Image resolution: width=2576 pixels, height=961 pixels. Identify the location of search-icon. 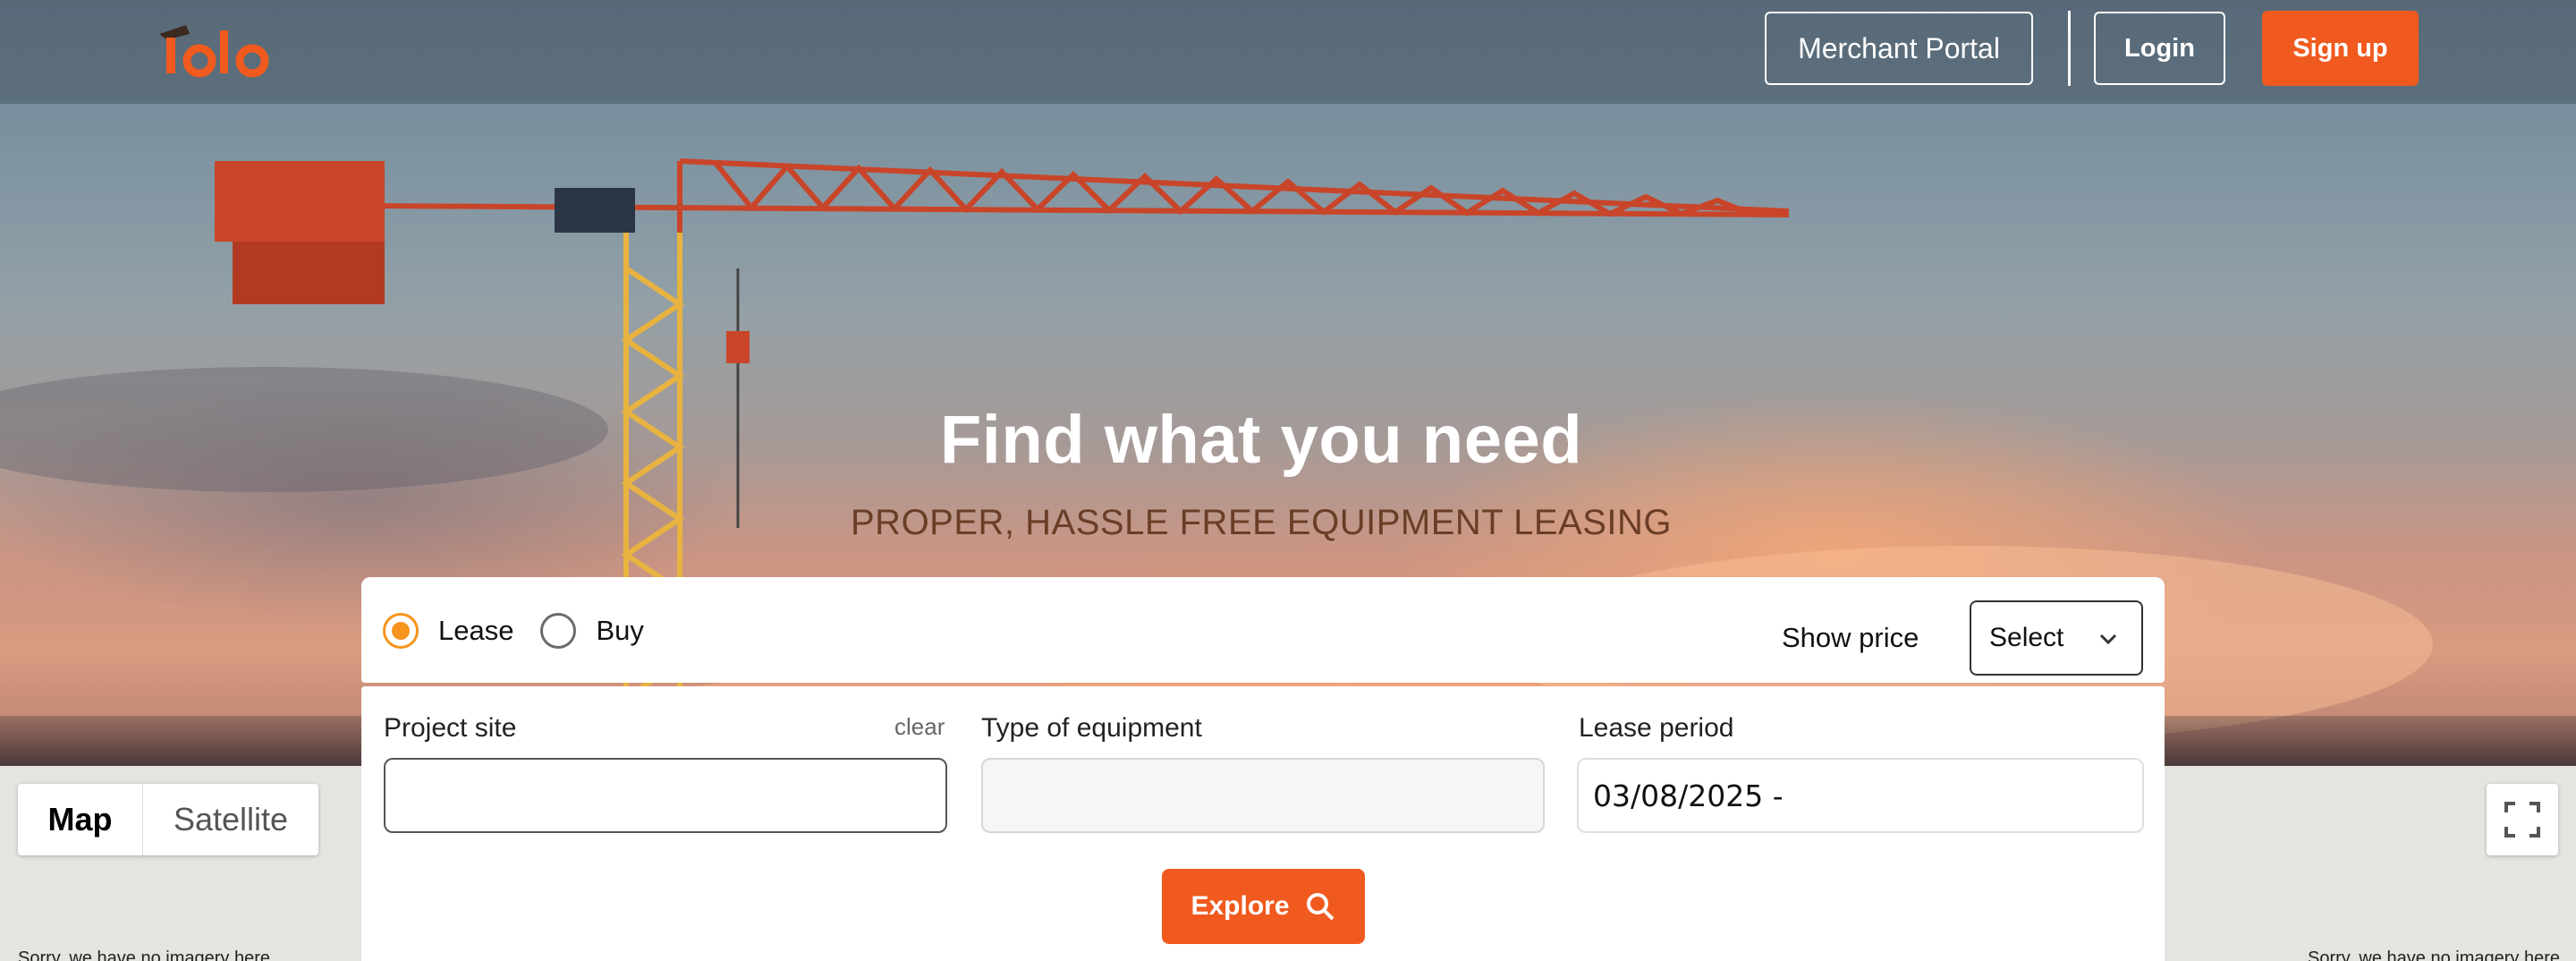
(1320, 907).